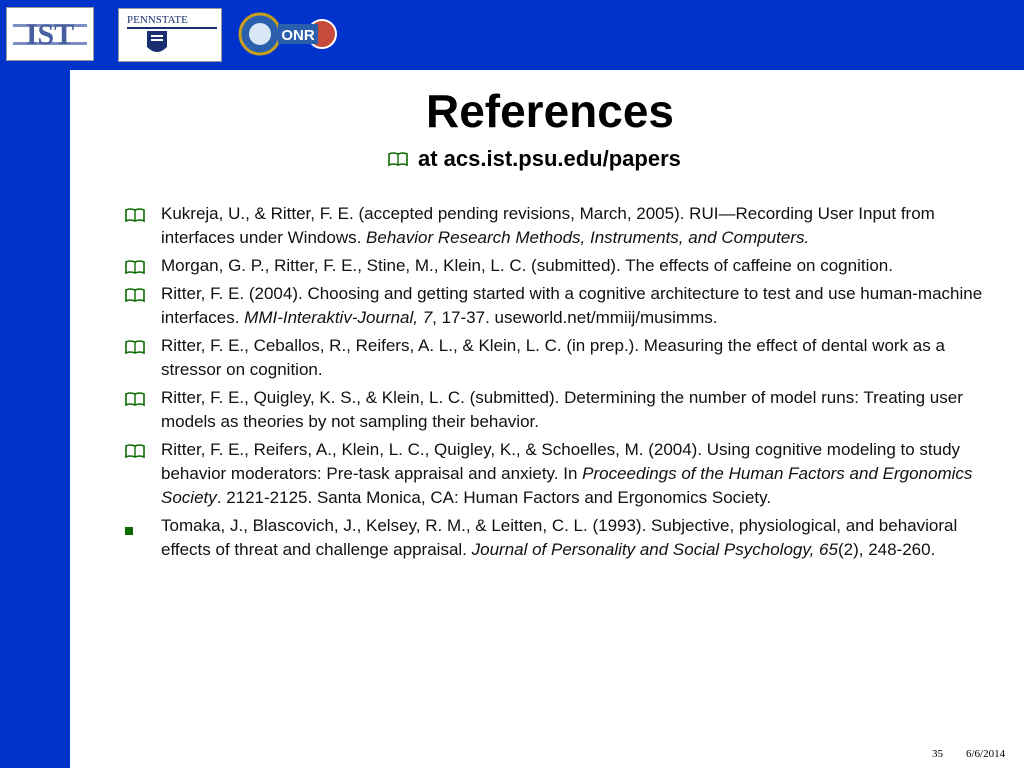 The image size is (1024, 768). I want to click on subtitle-text: at acs.ist.psu.edu/papers, so click(549, 158).